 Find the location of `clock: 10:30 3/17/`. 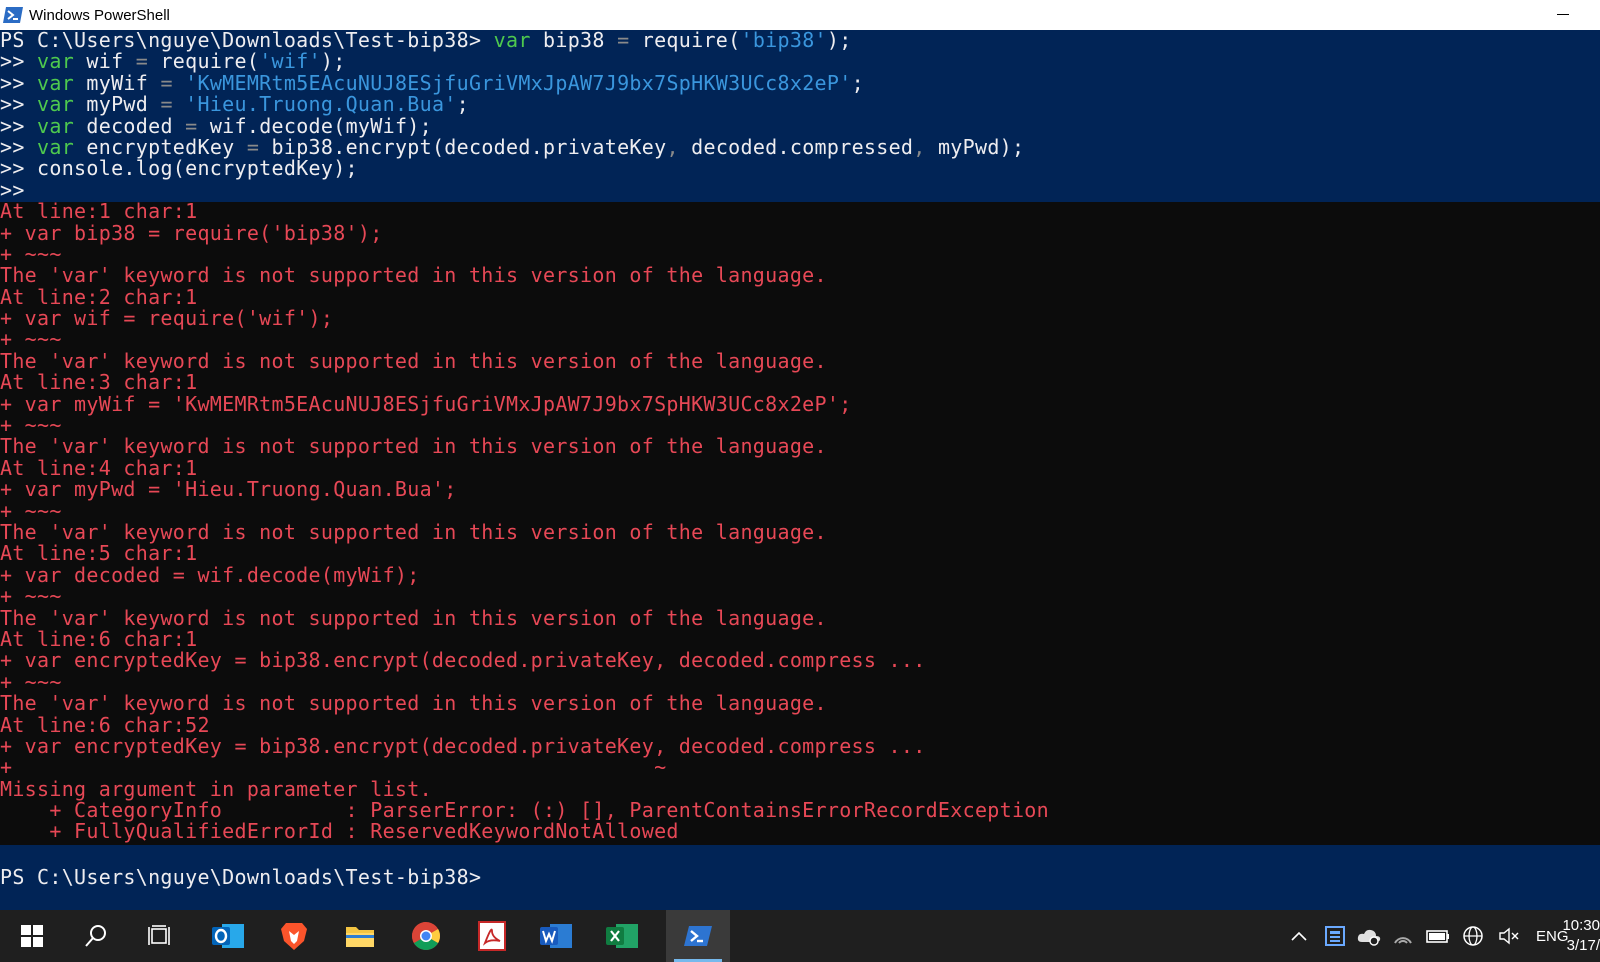

clock: 10:30 3/17/ is located at coordinates (1578, 936).